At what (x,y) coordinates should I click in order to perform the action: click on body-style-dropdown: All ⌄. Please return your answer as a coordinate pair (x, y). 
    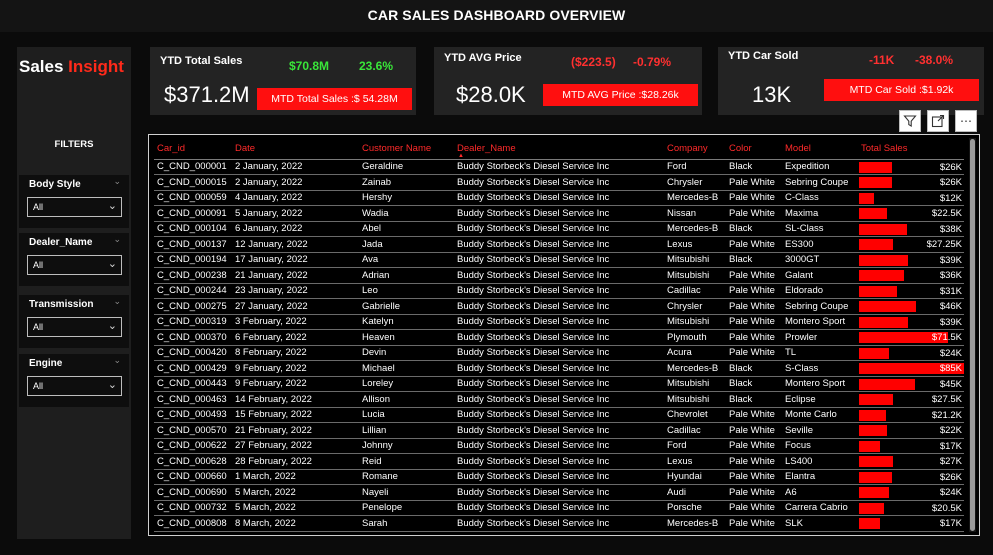
    Looking at the image, I should click on (74, 207).